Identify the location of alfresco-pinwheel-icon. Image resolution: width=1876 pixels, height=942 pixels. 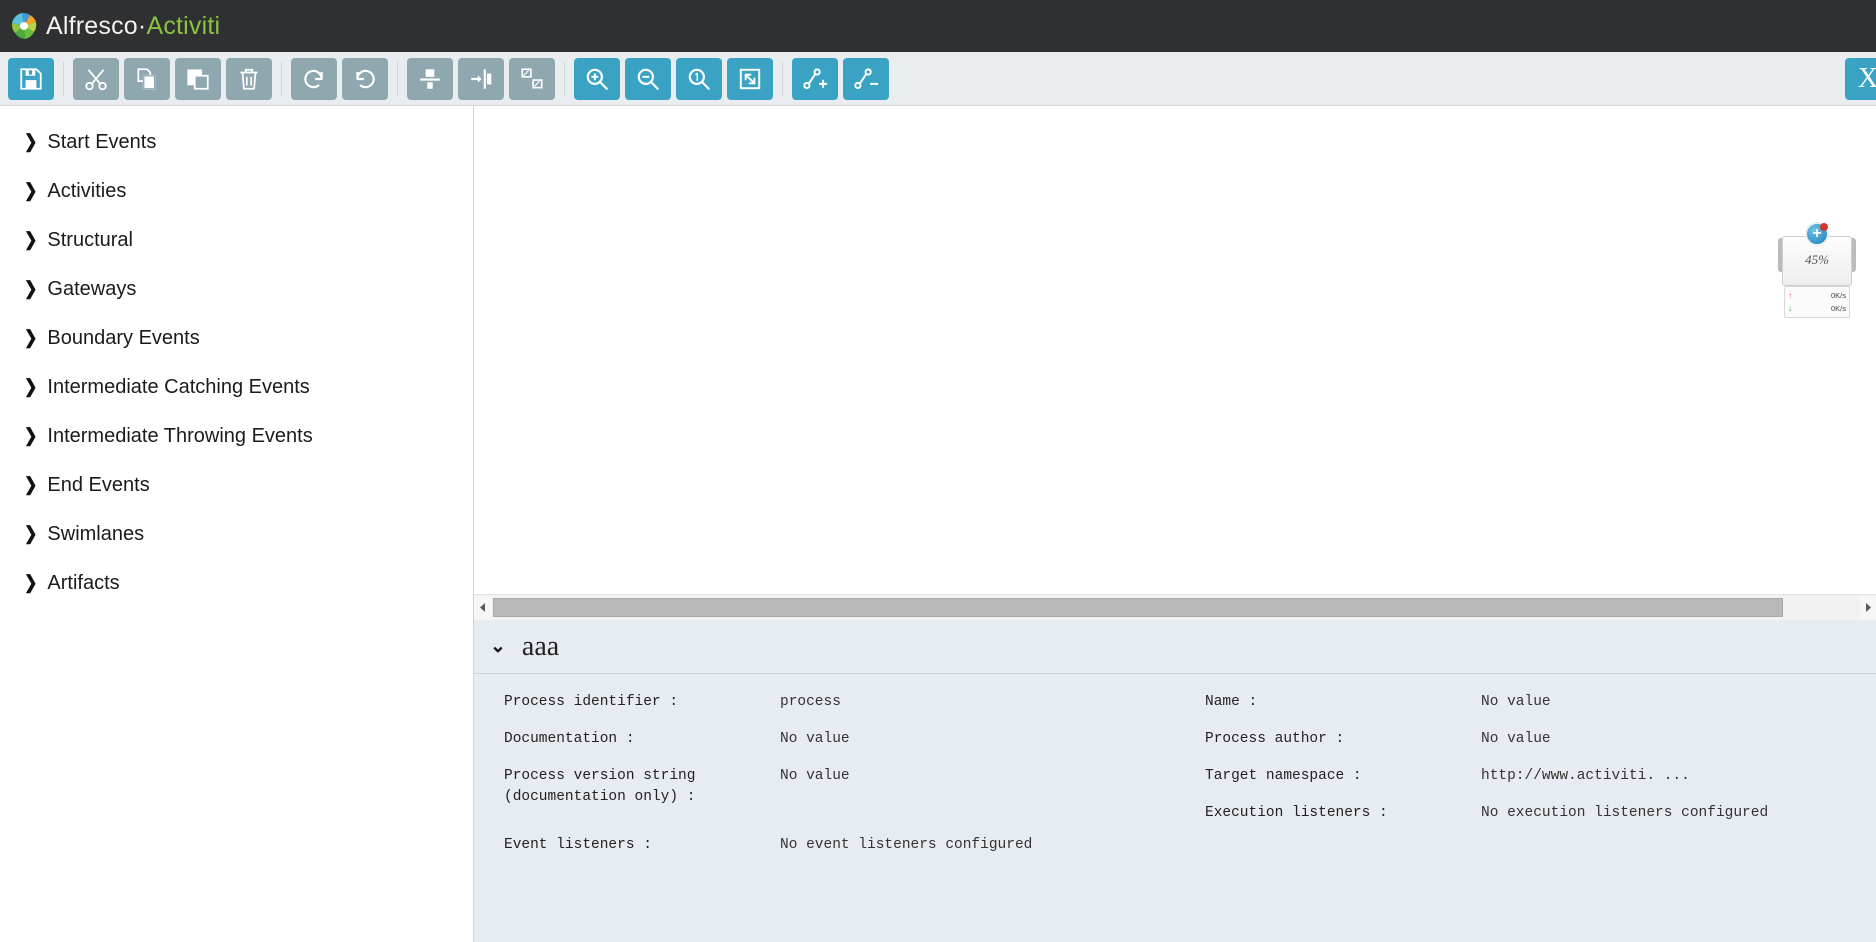
(24, 26).